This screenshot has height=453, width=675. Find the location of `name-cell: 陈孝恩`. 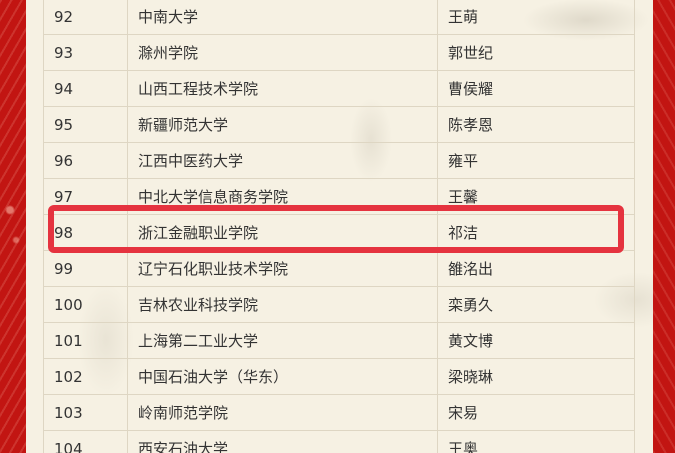

name-cell: 陈孝恩 is located at coordinates (536, 124).